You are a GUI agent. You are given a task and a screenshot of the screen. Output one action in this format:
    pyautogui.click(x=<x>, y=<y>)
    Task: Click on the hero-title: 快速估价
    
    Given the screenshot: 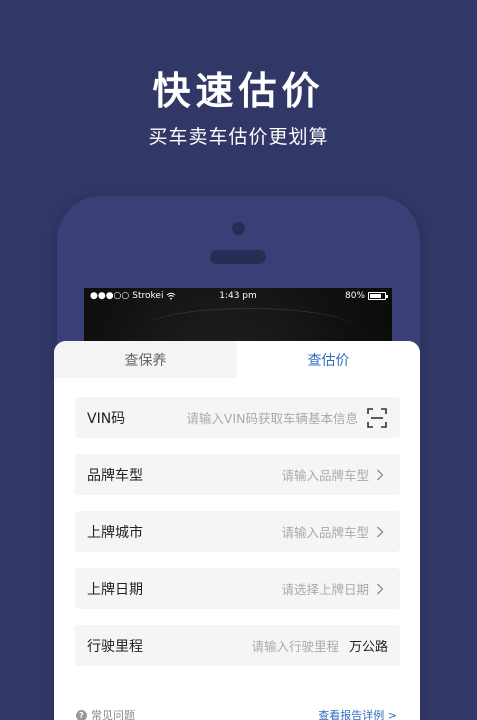 What is the action you would take?
    pyautogui.click(x=238, y=91)
    